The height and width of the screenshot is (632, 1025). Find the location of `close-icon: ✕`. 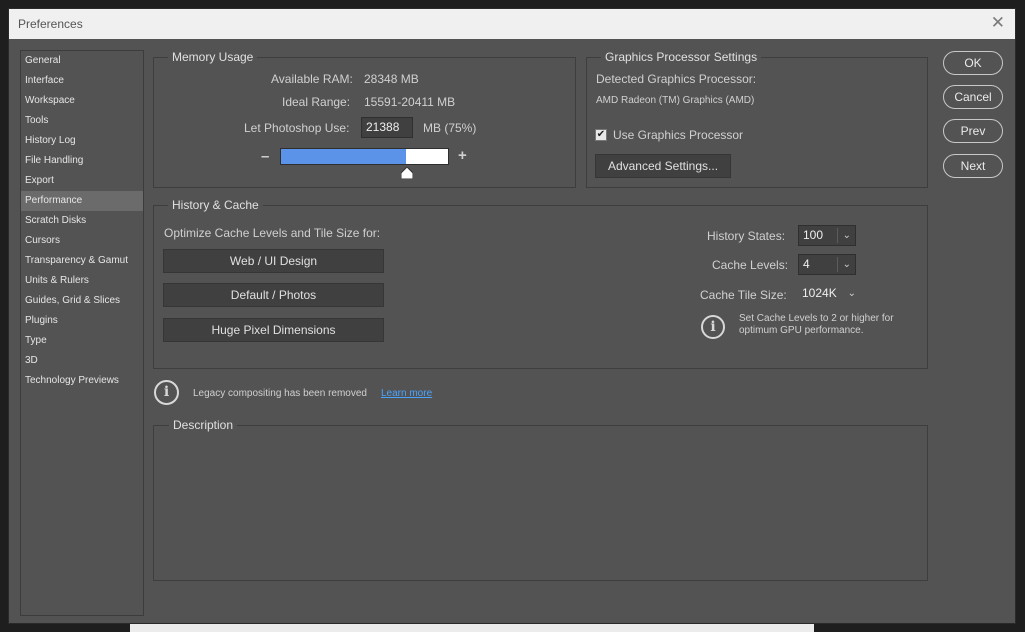

close-icon: ✕ is located at coordinates (998, 23).